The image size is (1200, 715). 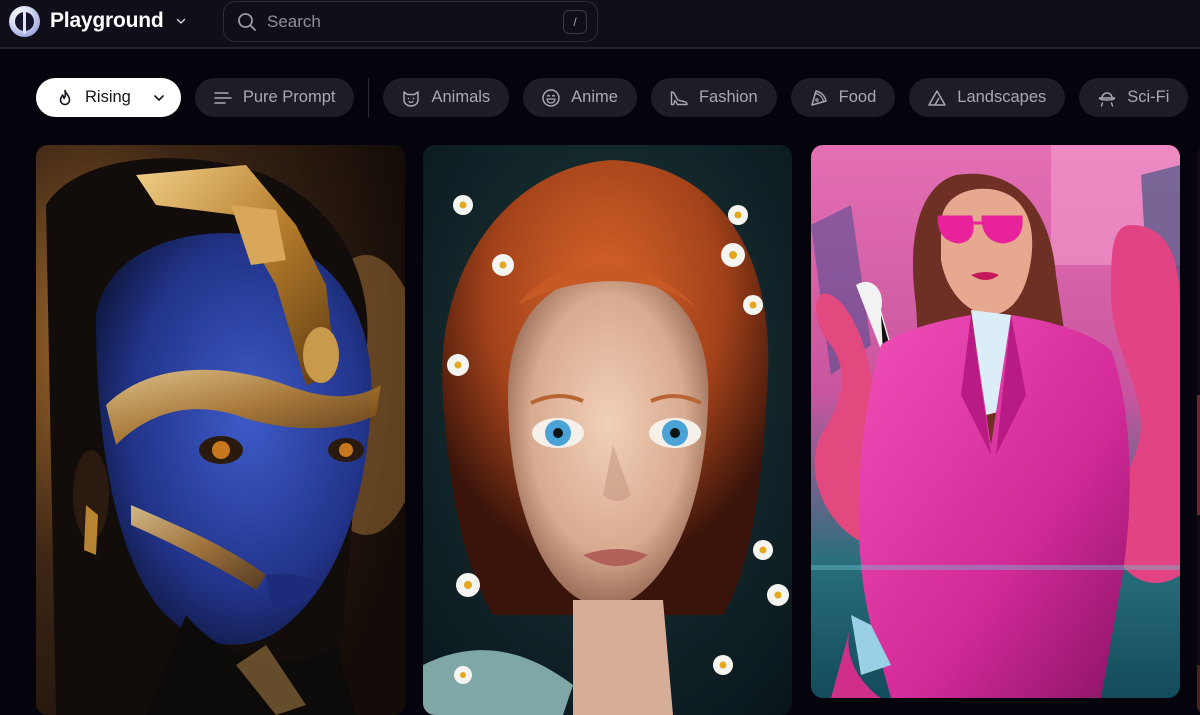 I want to click on search-icon, so click(x=247, y=21).